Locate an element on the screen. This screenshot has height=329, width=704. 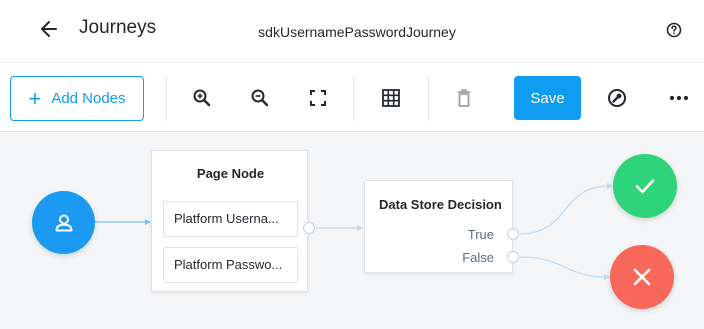
user-icon is located at coordinates (63, 222).